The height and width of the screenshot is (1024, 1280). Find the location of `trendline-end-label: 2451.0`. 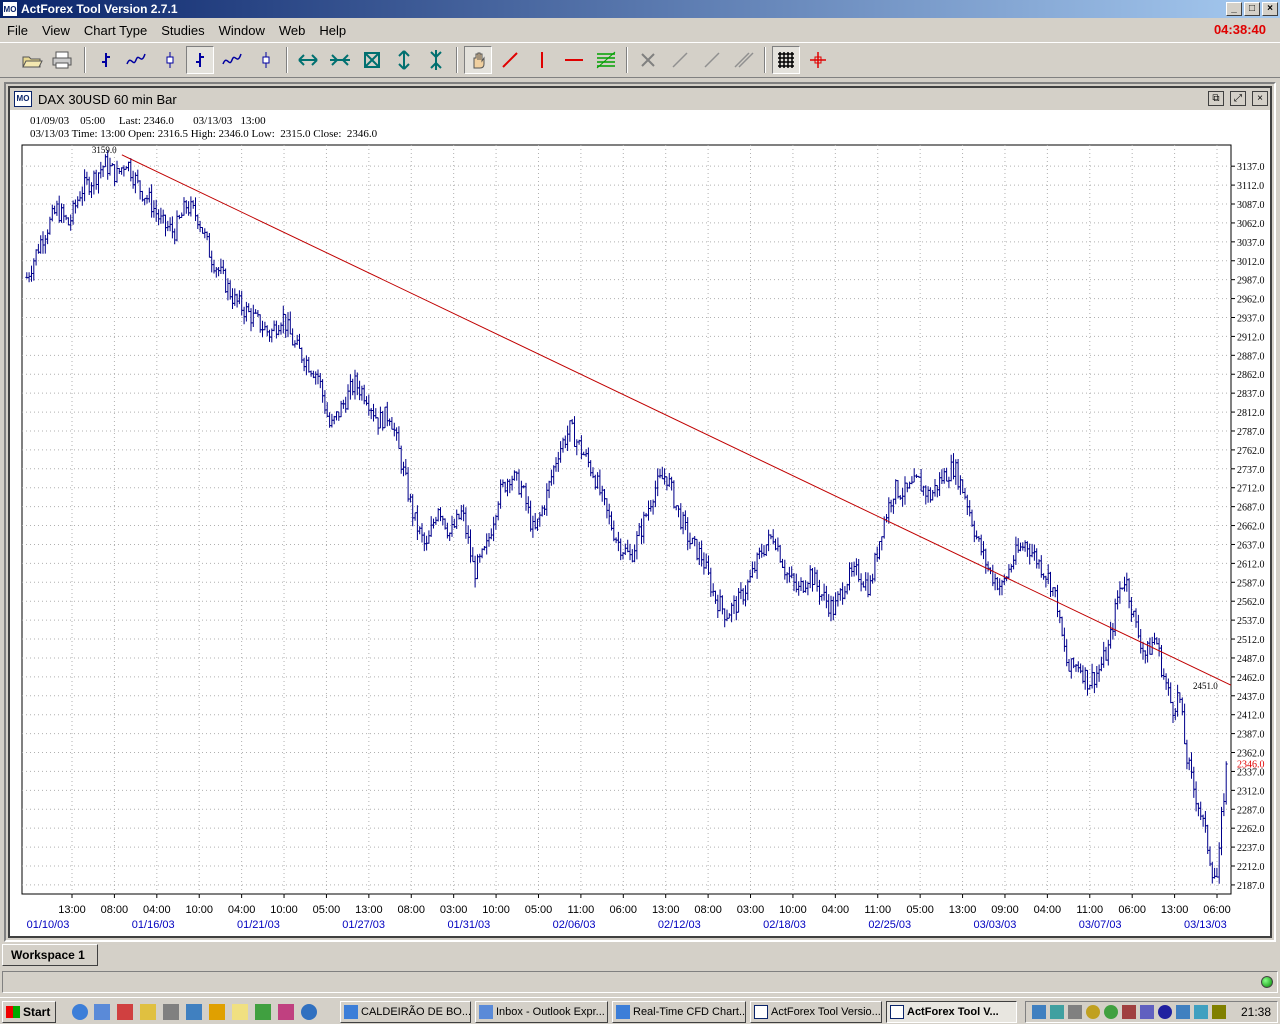

trendline-end-label: 2451.0 is located at coordinates (1205, 686).